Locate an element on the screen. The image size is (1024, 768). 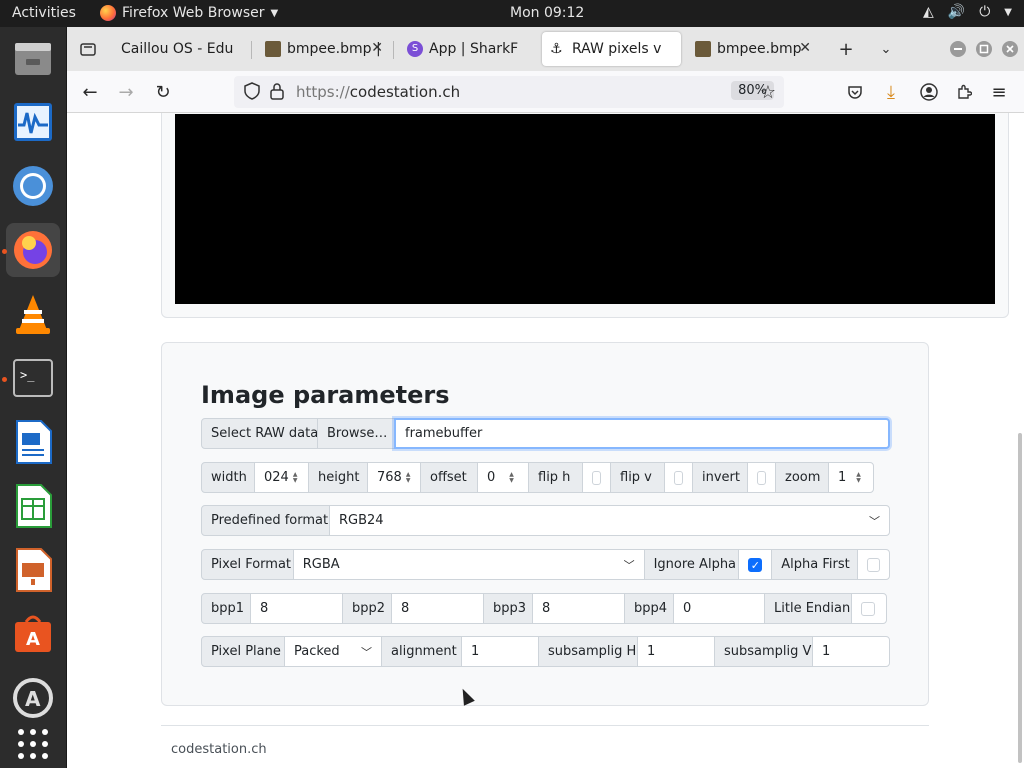
width-input: 024 ▲ ▼ is located at coordinates (281, 477).